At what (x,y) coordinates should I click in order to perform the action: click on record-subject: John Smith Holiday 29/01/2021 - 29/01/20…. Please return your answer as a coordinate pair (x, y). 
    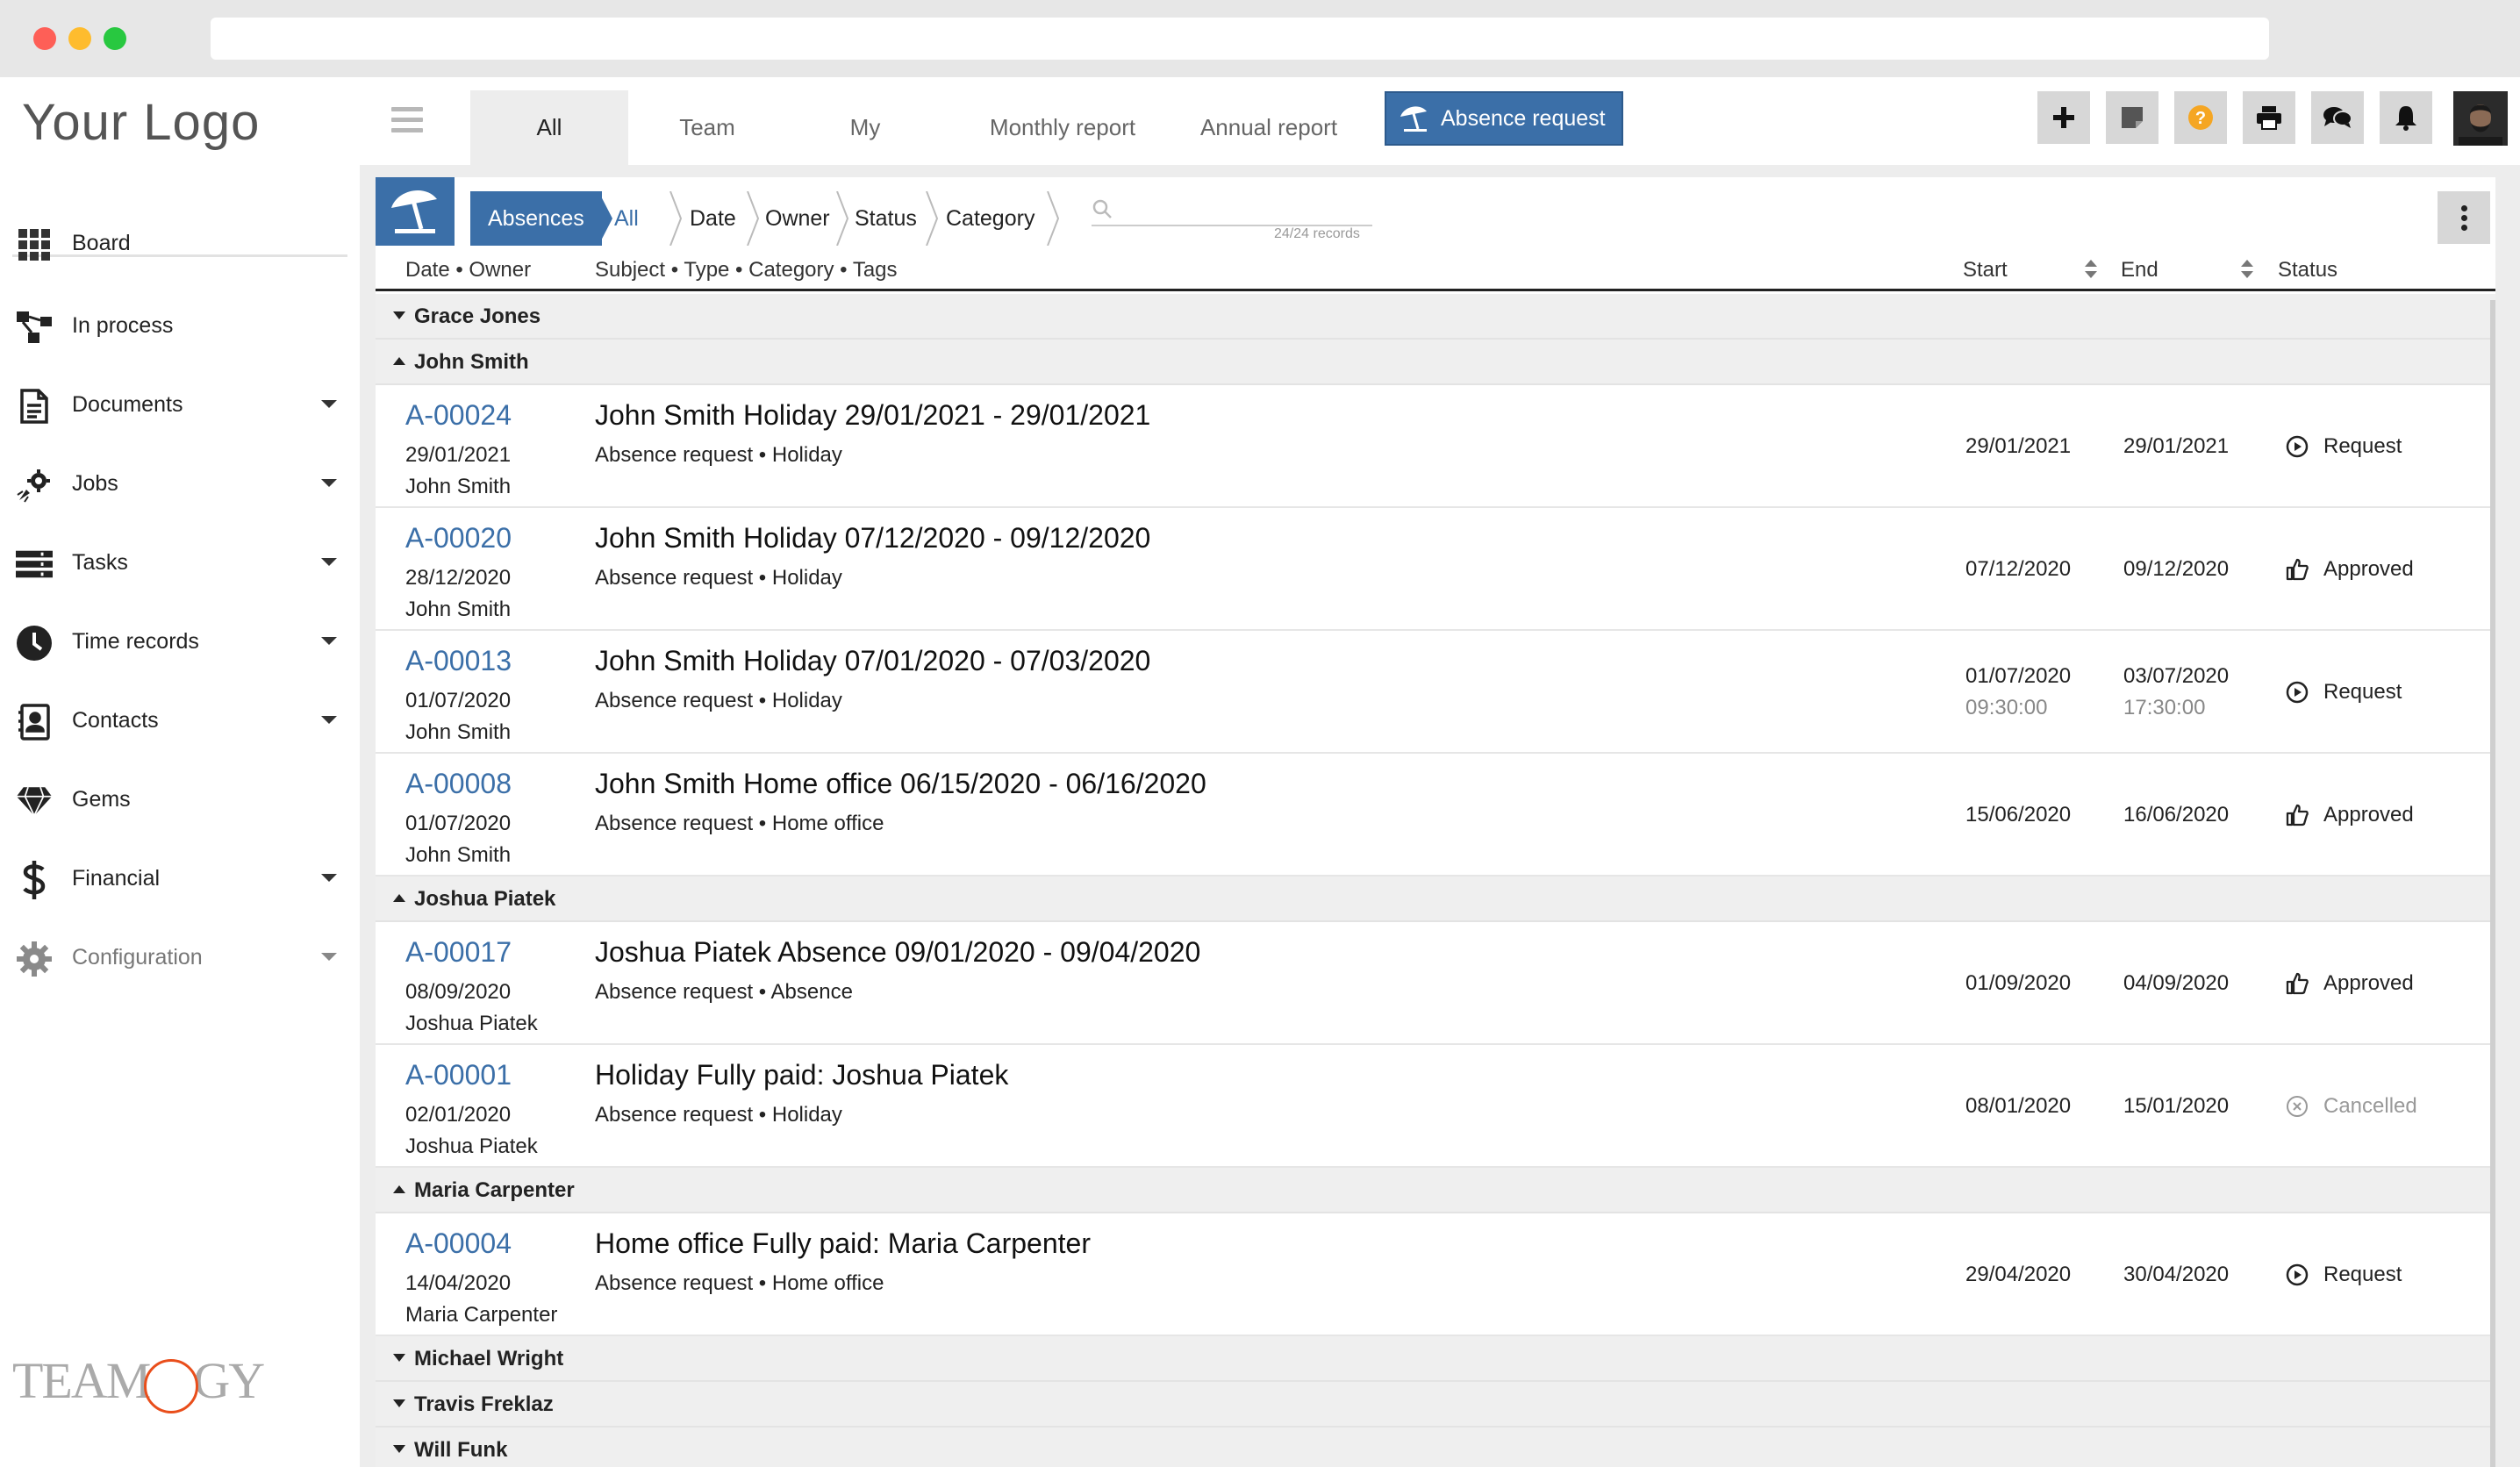
    Looking at the image, I should click on (872, 415).